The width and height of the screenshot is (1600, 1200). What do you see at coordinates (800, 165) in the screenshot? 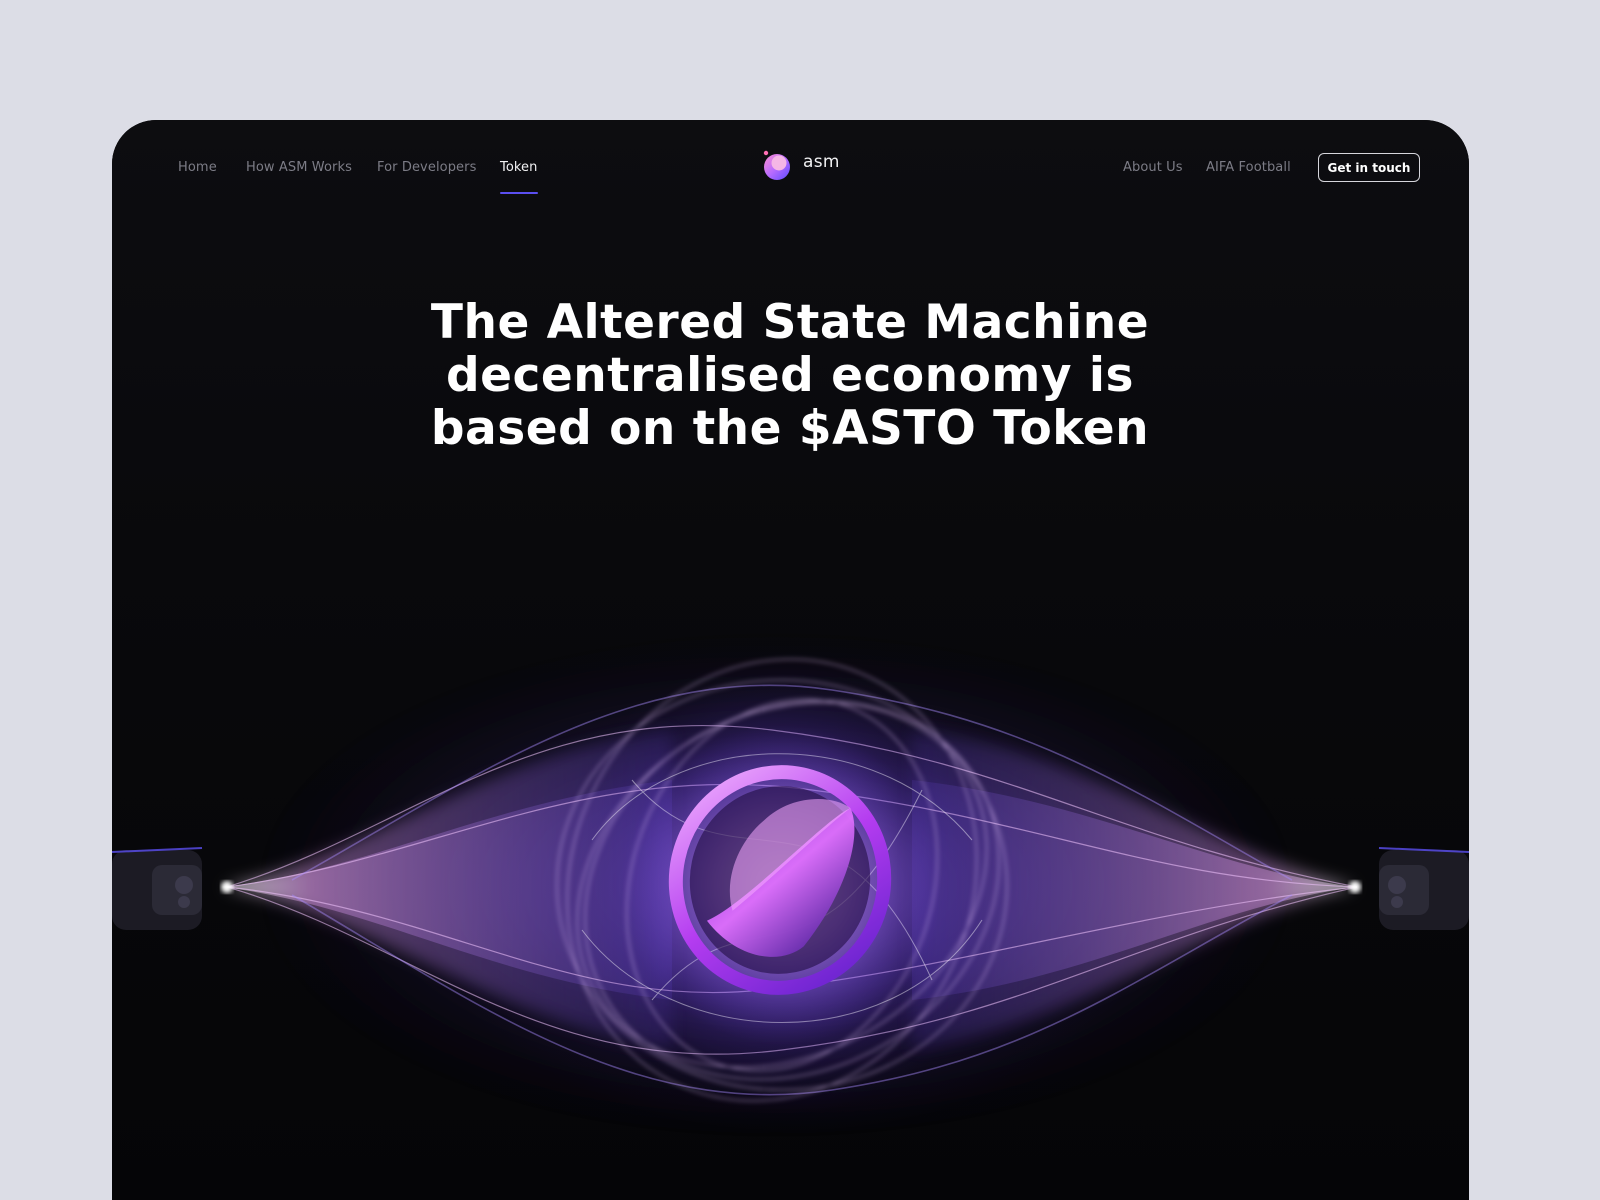
I see `asm-logo: asm` at bounding box center [800, 165].